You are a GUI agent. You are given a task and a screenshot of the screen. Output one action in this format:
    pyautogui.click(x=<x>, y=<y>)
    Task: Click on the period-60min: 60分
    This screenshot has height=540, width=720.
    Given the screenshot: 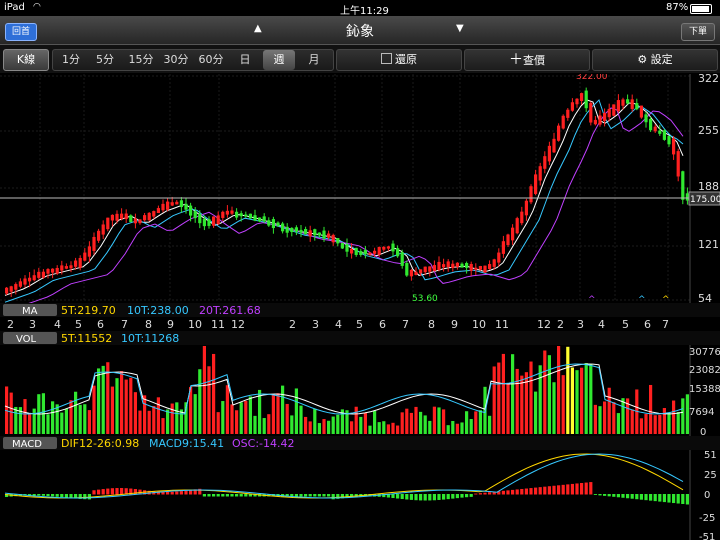 What is the action you would take?
    pyautogui.click(x=211, y=60)
    